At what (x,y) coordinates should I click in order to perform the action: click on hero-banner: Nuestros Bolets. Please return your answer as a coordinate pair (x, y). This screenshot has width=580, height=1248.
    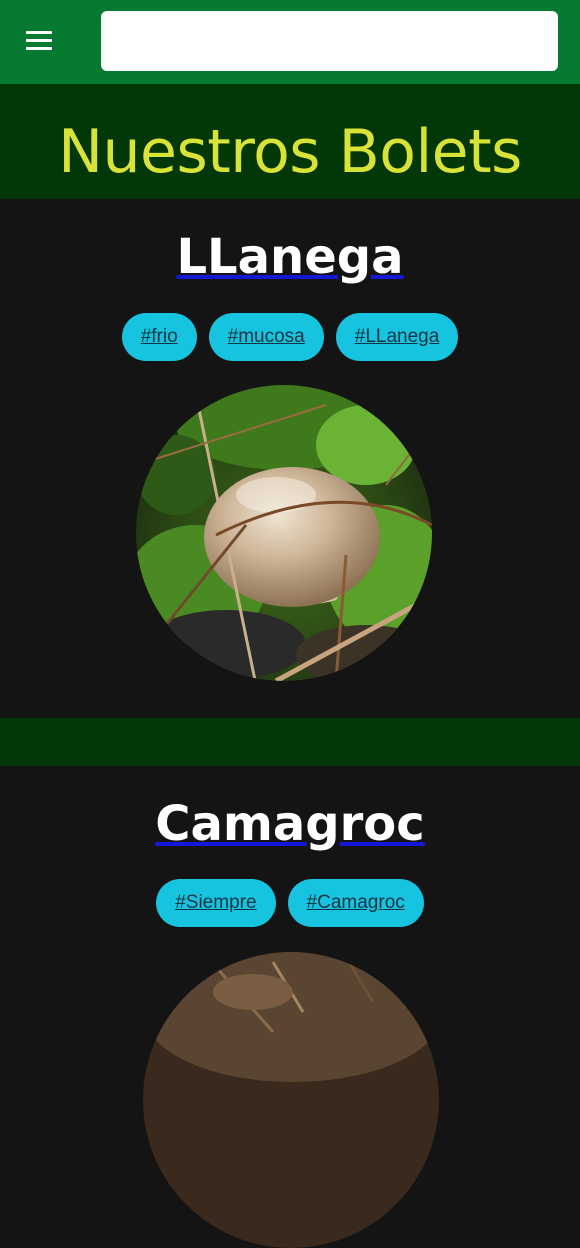
    Looking at the image, I should click on (290, 141).